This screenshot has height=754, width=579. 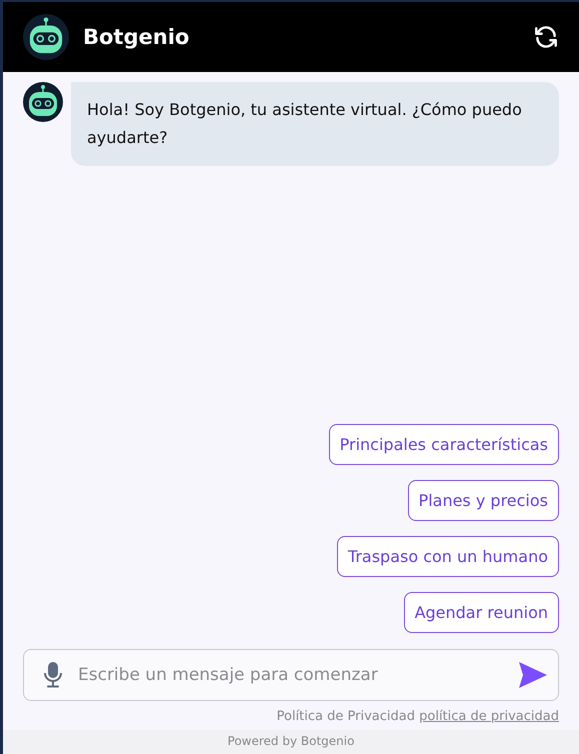 I want to click on quick-reply-button: Principales características, so click(x=443, y=444).